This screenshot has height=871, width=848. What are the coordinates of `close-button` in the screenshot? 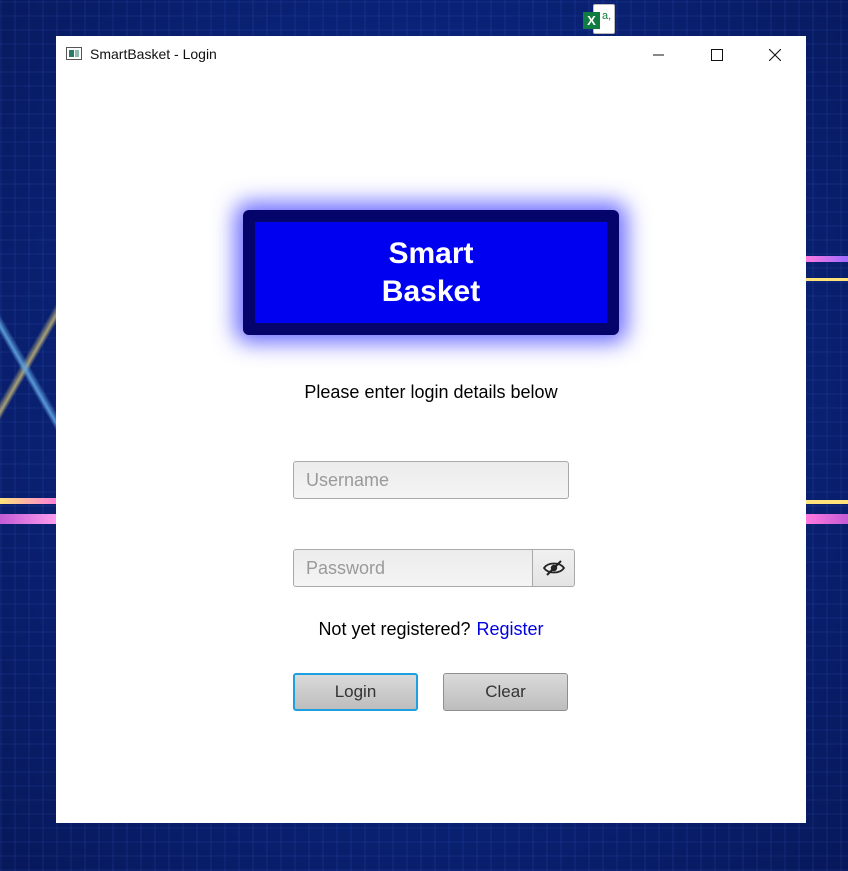 It's located at (775, 54).